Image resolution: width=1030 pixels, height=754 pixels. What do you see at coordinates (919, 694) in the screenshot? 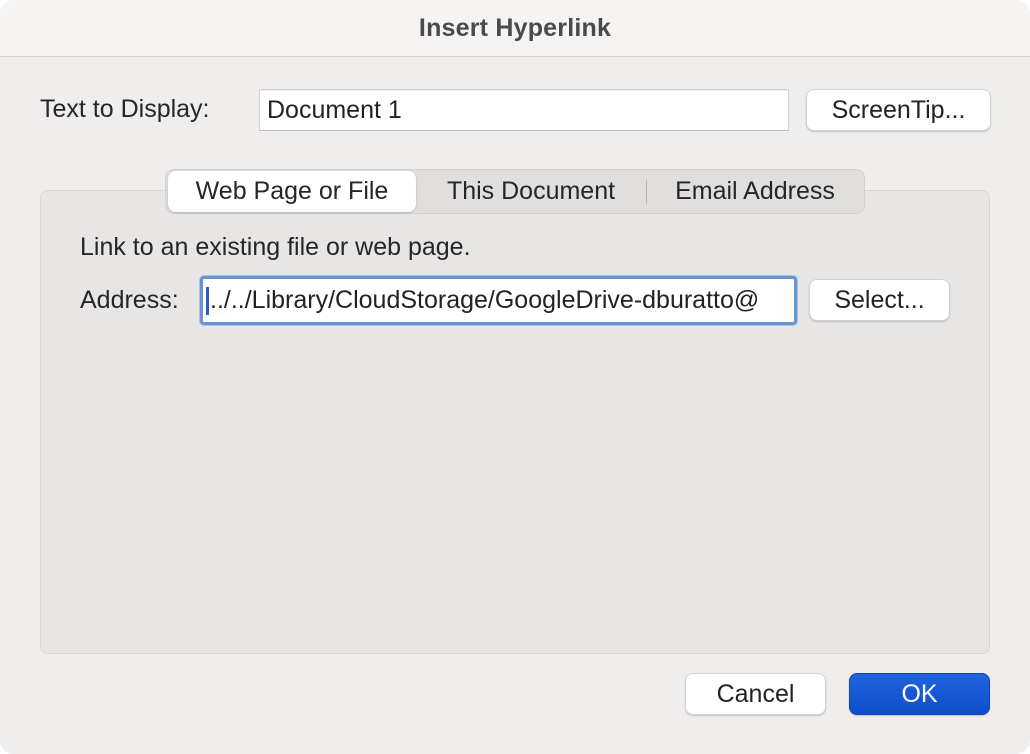
I see `ok-button: OK` at bounding box center [919, 694].